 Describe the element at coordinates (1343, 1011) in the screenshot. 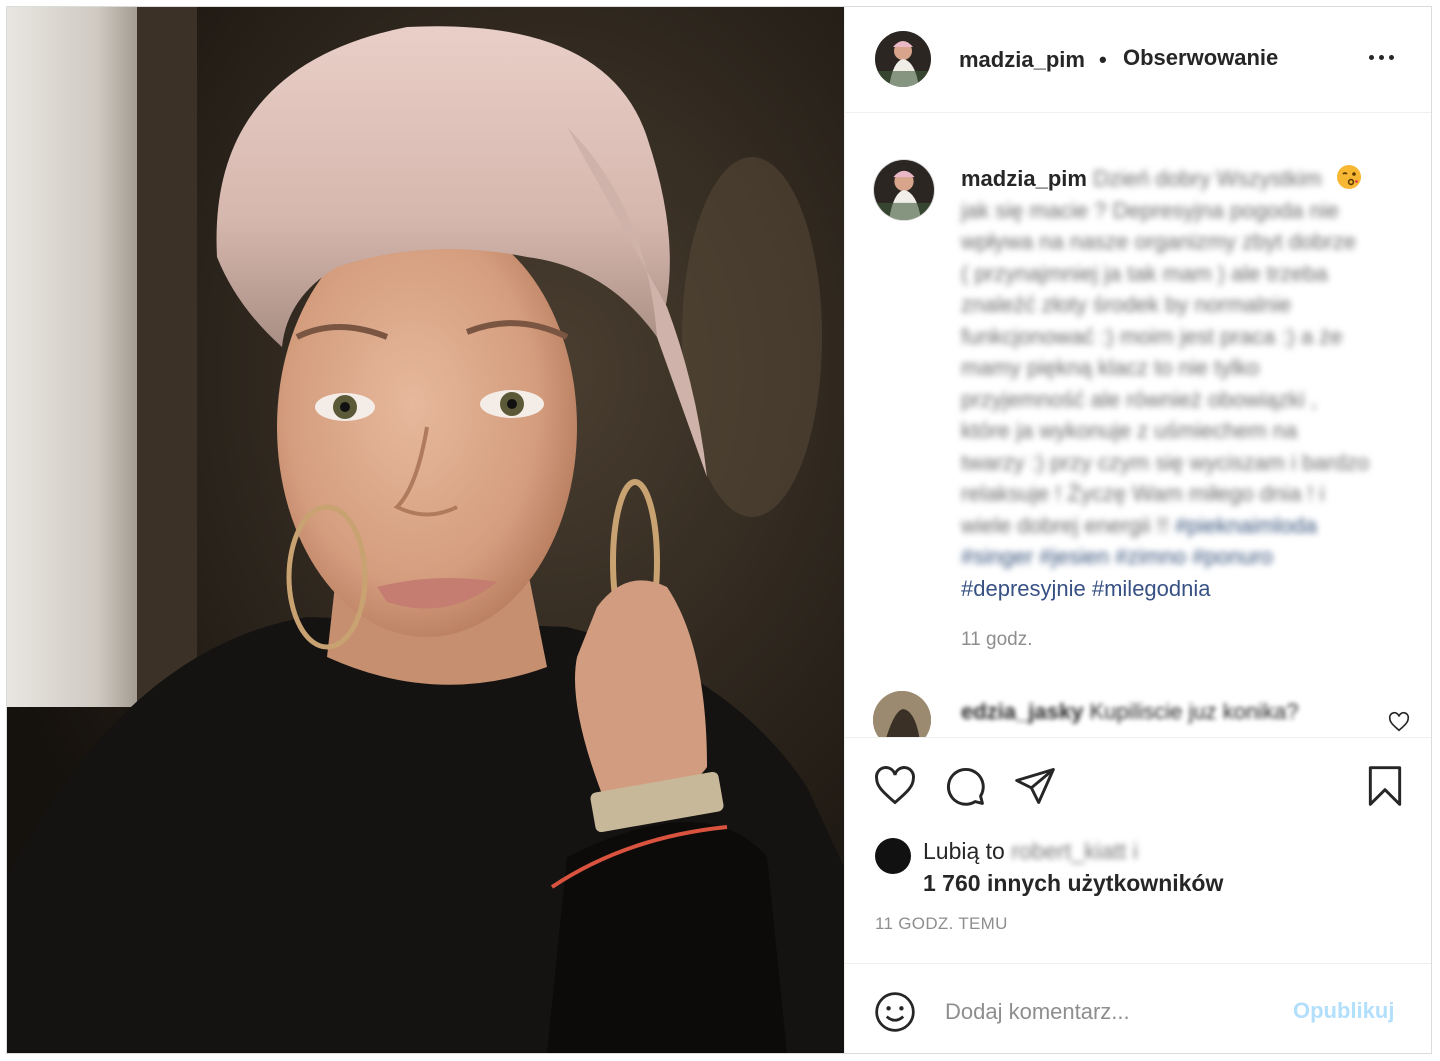

I see `publish-button: Opublikuj` at that location.